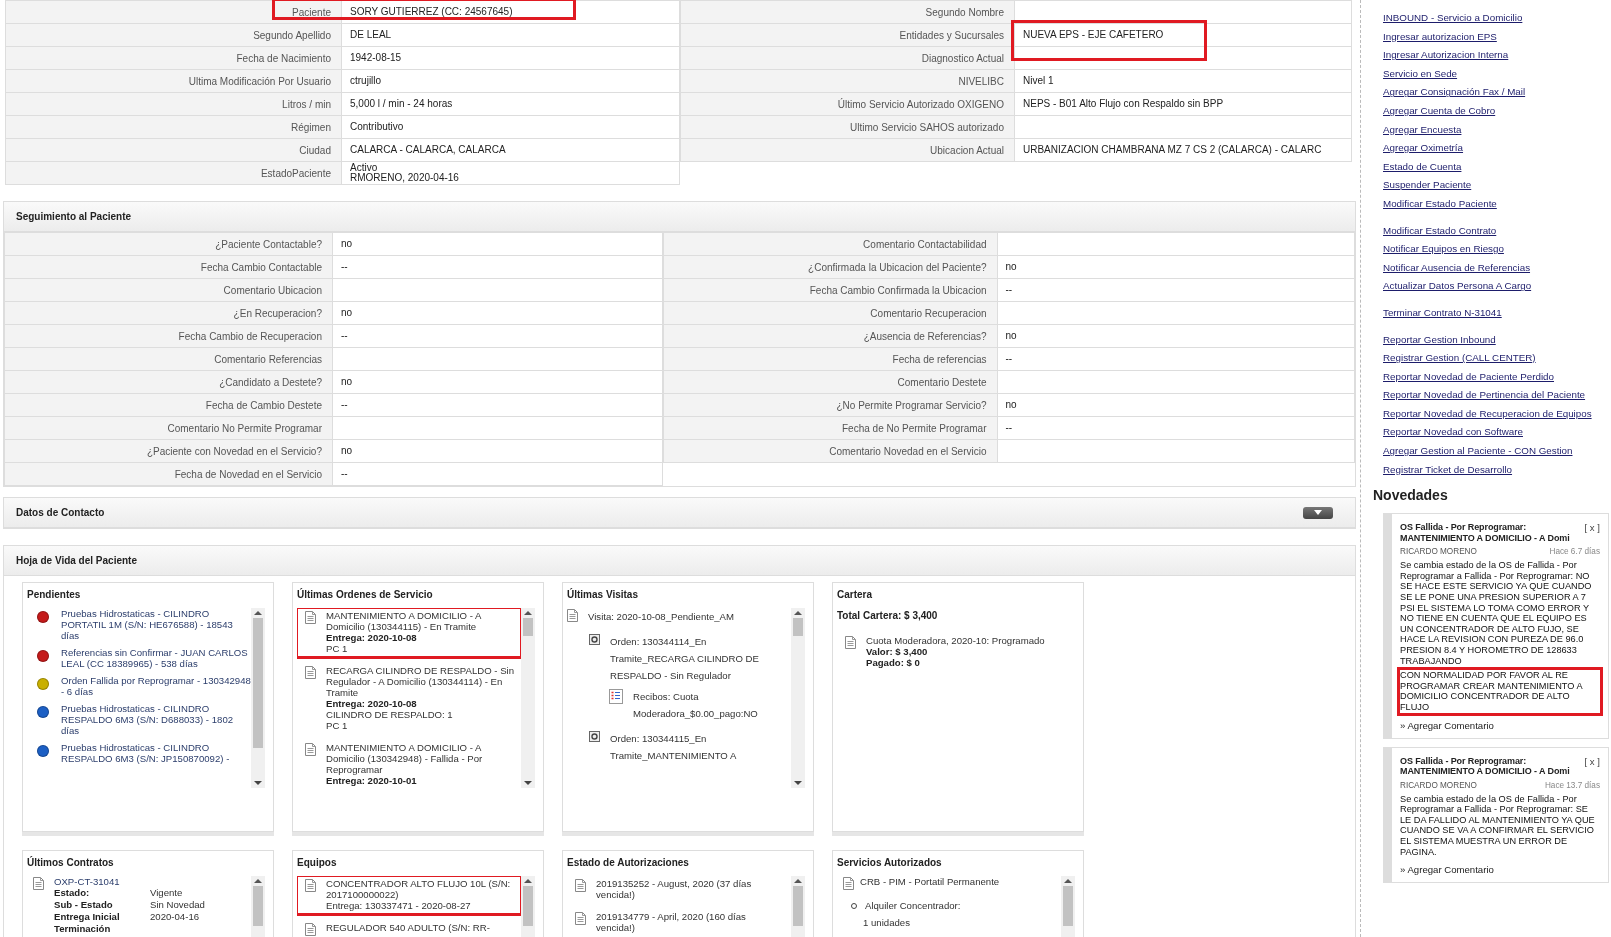 The width and height of the screenshot is (1611, 937). What do you see at coordinates (173, 104) in the screenshot?
I see `field-label: Litros / min` at bounding box center [173, 104].